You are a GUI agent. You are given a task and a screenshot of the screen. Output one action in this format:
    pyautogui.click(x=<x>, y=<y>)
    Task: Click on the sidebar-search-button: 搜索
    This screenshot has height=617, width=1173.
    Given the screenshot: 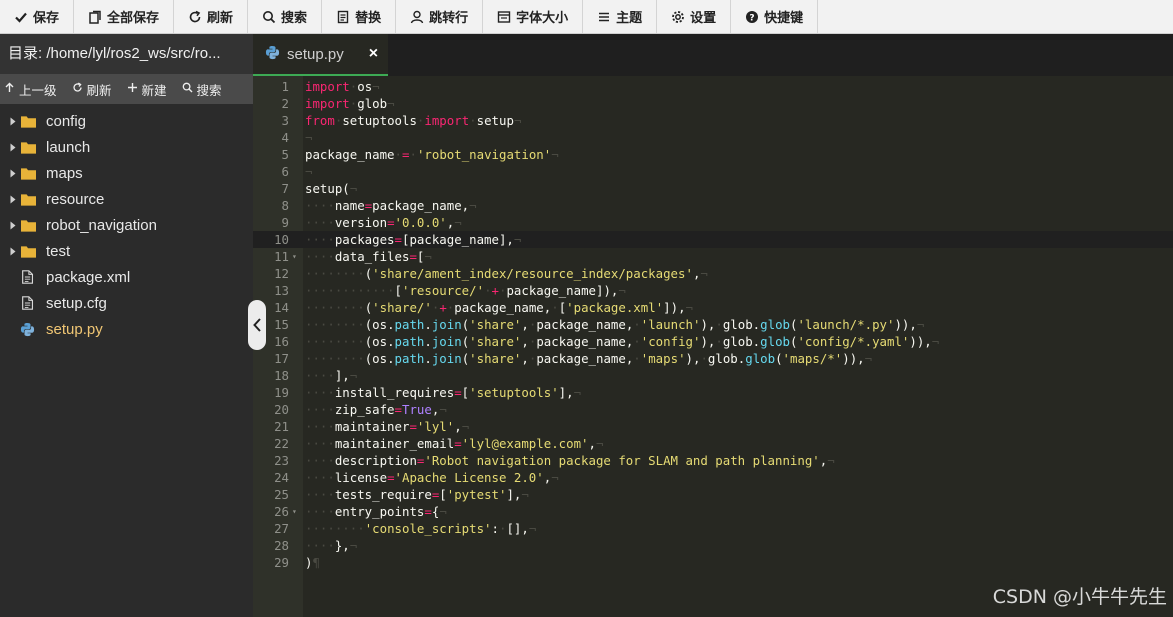 What is the action you would take?
    pyautogui.click(x=205, y=89)
    